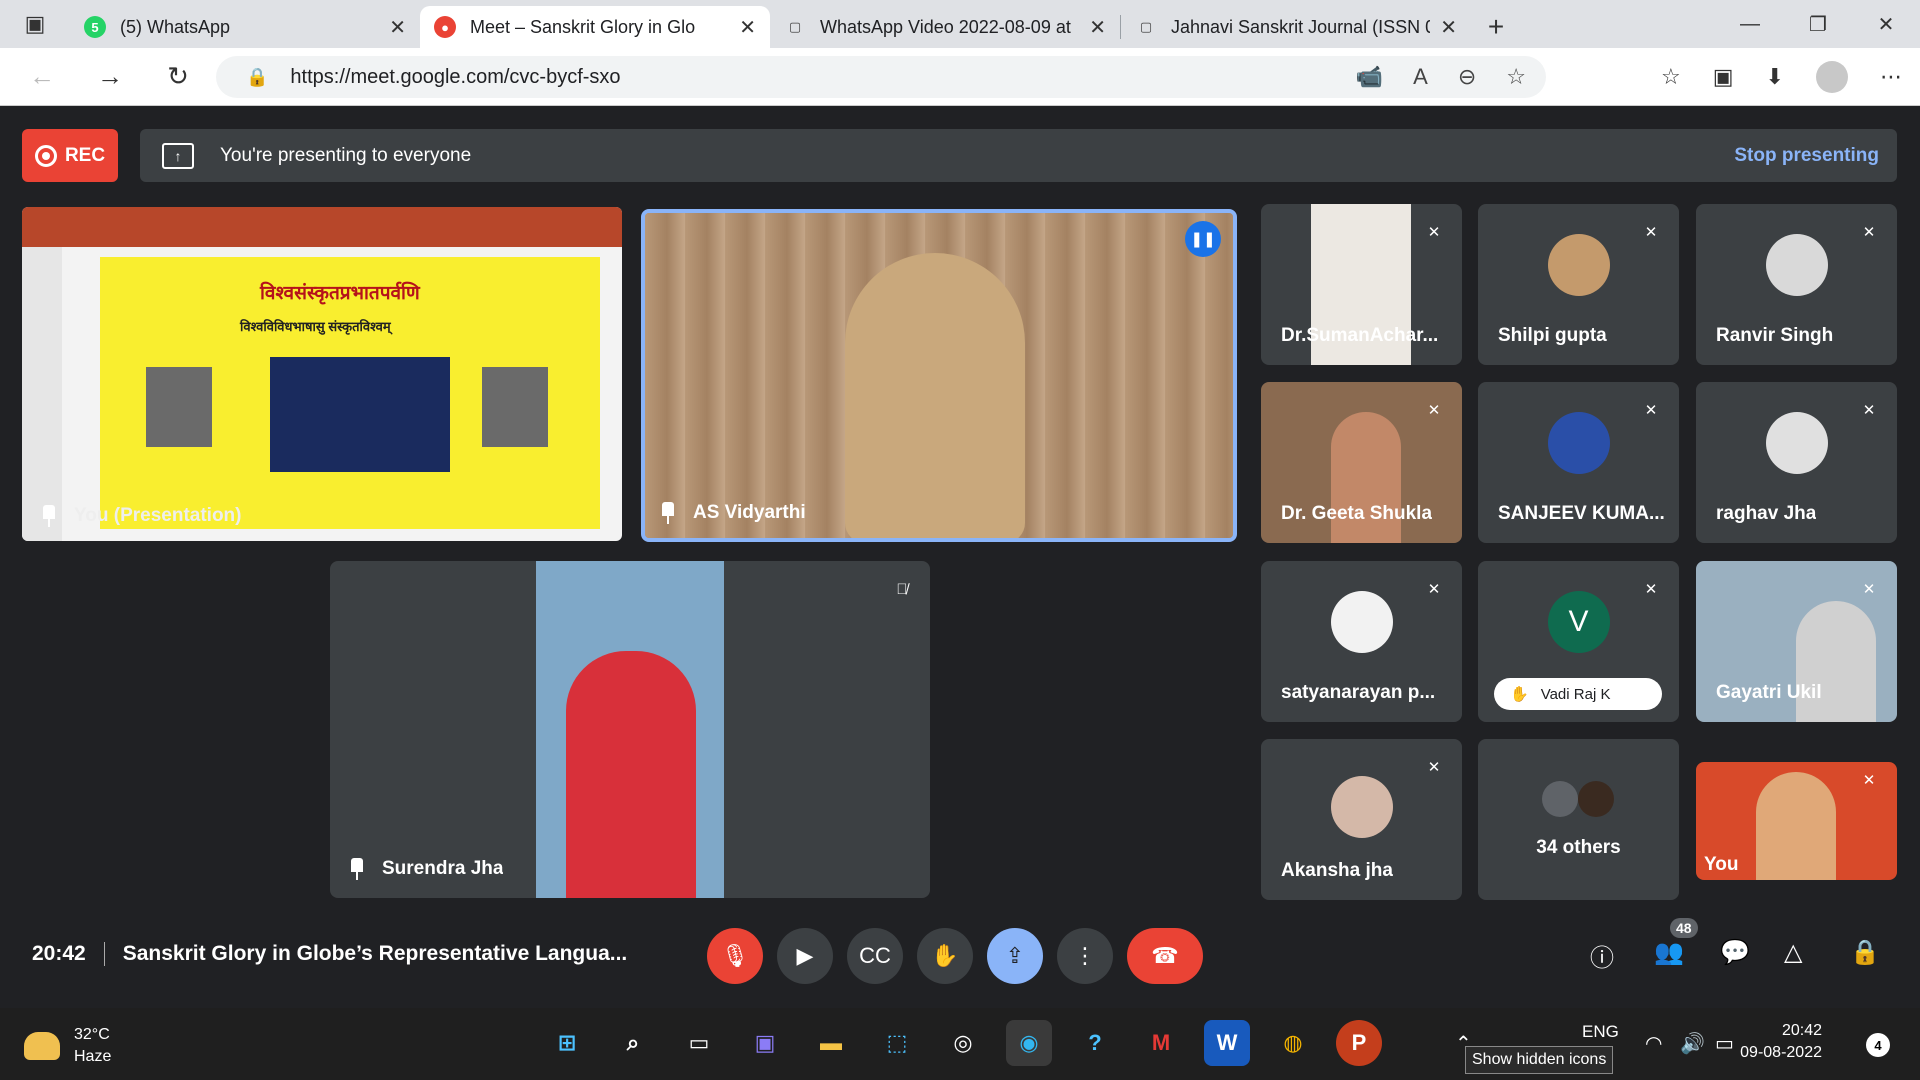 This screenshot has height=1080, width=1920. What do you see at coordinates (1886, 24) in the screenshot?
I see `close-window-icon: ✕` at bounding box center [1886, 24].